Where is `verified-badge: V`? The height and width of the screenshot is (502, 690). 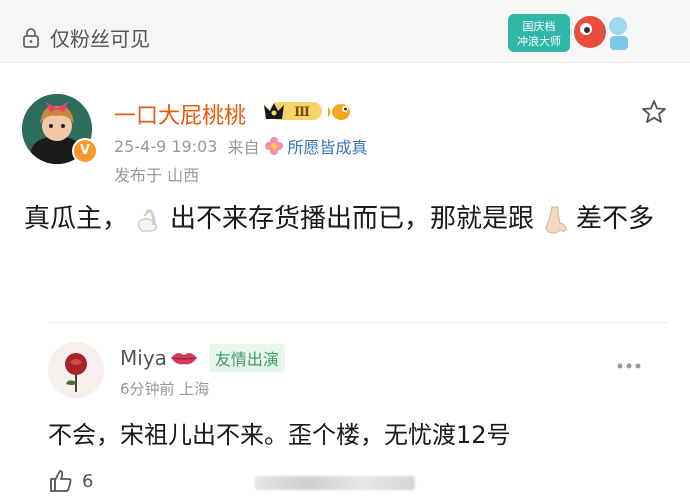
verified-badge: V is located at coordinates (85, 151).